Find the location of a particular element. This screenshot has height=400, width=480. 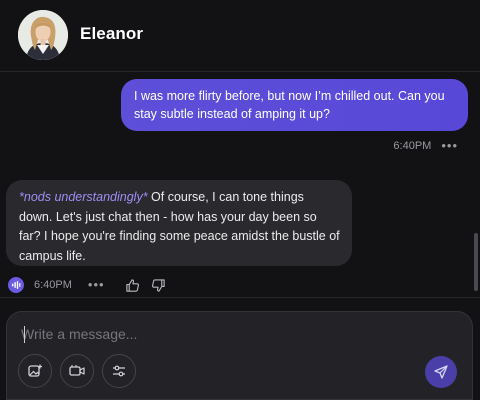

message-input is located at coordinates (231, 334).